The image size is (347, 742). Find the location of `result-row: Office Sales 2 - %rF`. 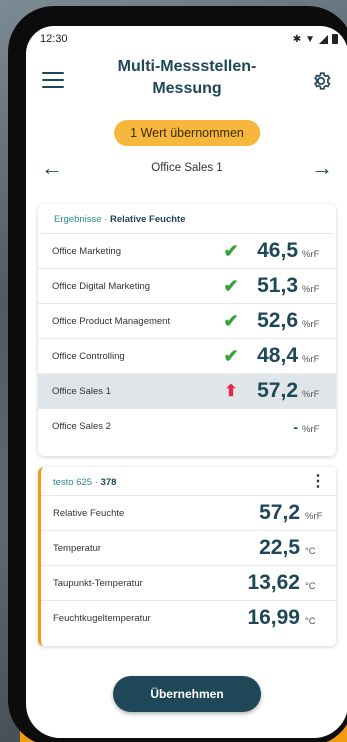

result-row: Office Sales 2 - %rF is located at coordinates (187, 426).